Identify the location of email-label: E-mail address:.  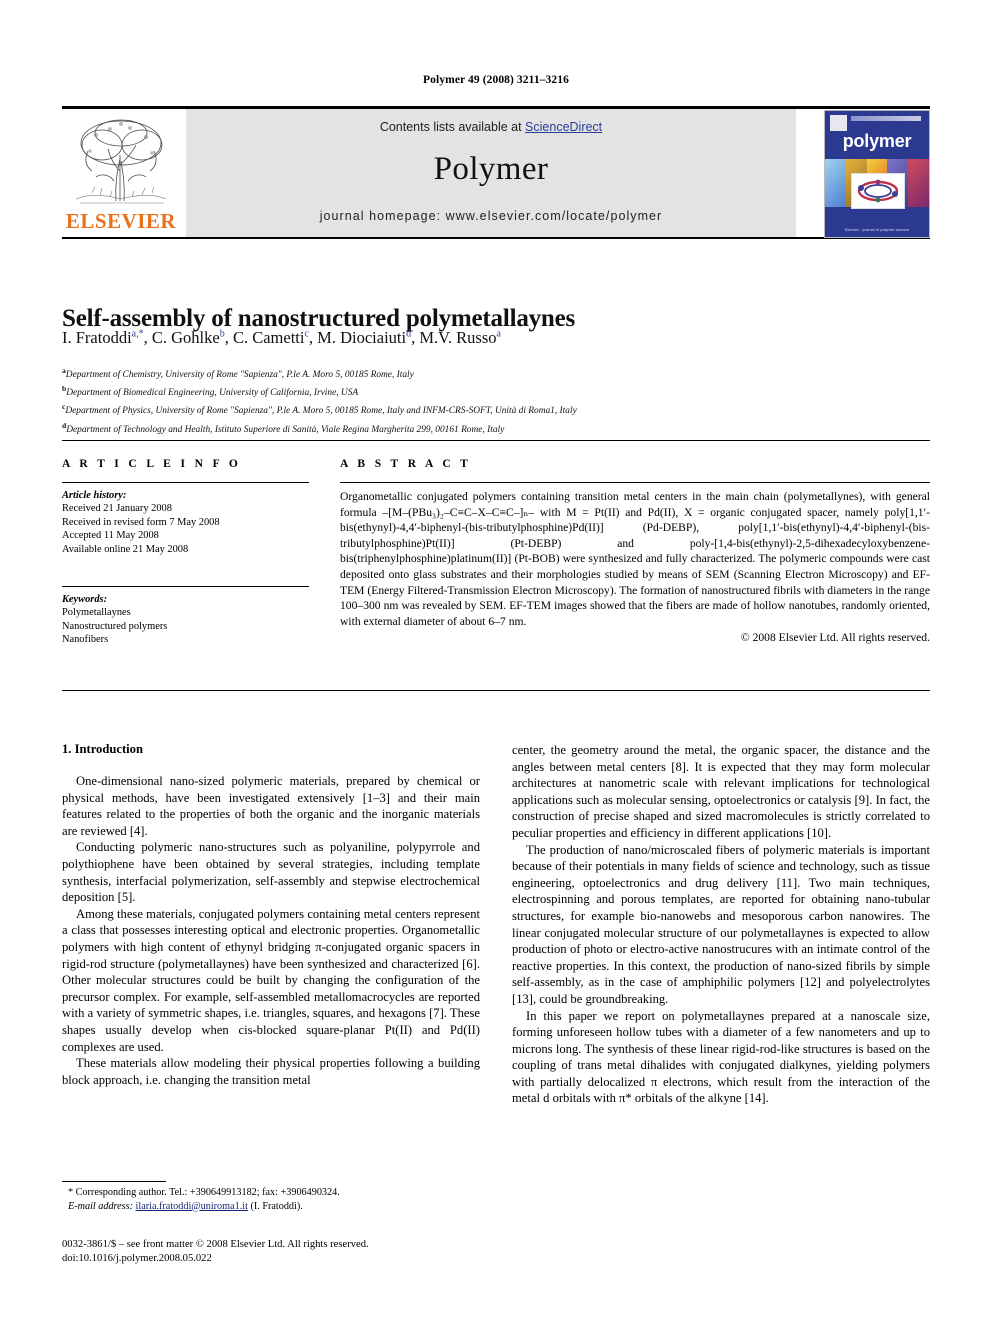
(100, 1206).